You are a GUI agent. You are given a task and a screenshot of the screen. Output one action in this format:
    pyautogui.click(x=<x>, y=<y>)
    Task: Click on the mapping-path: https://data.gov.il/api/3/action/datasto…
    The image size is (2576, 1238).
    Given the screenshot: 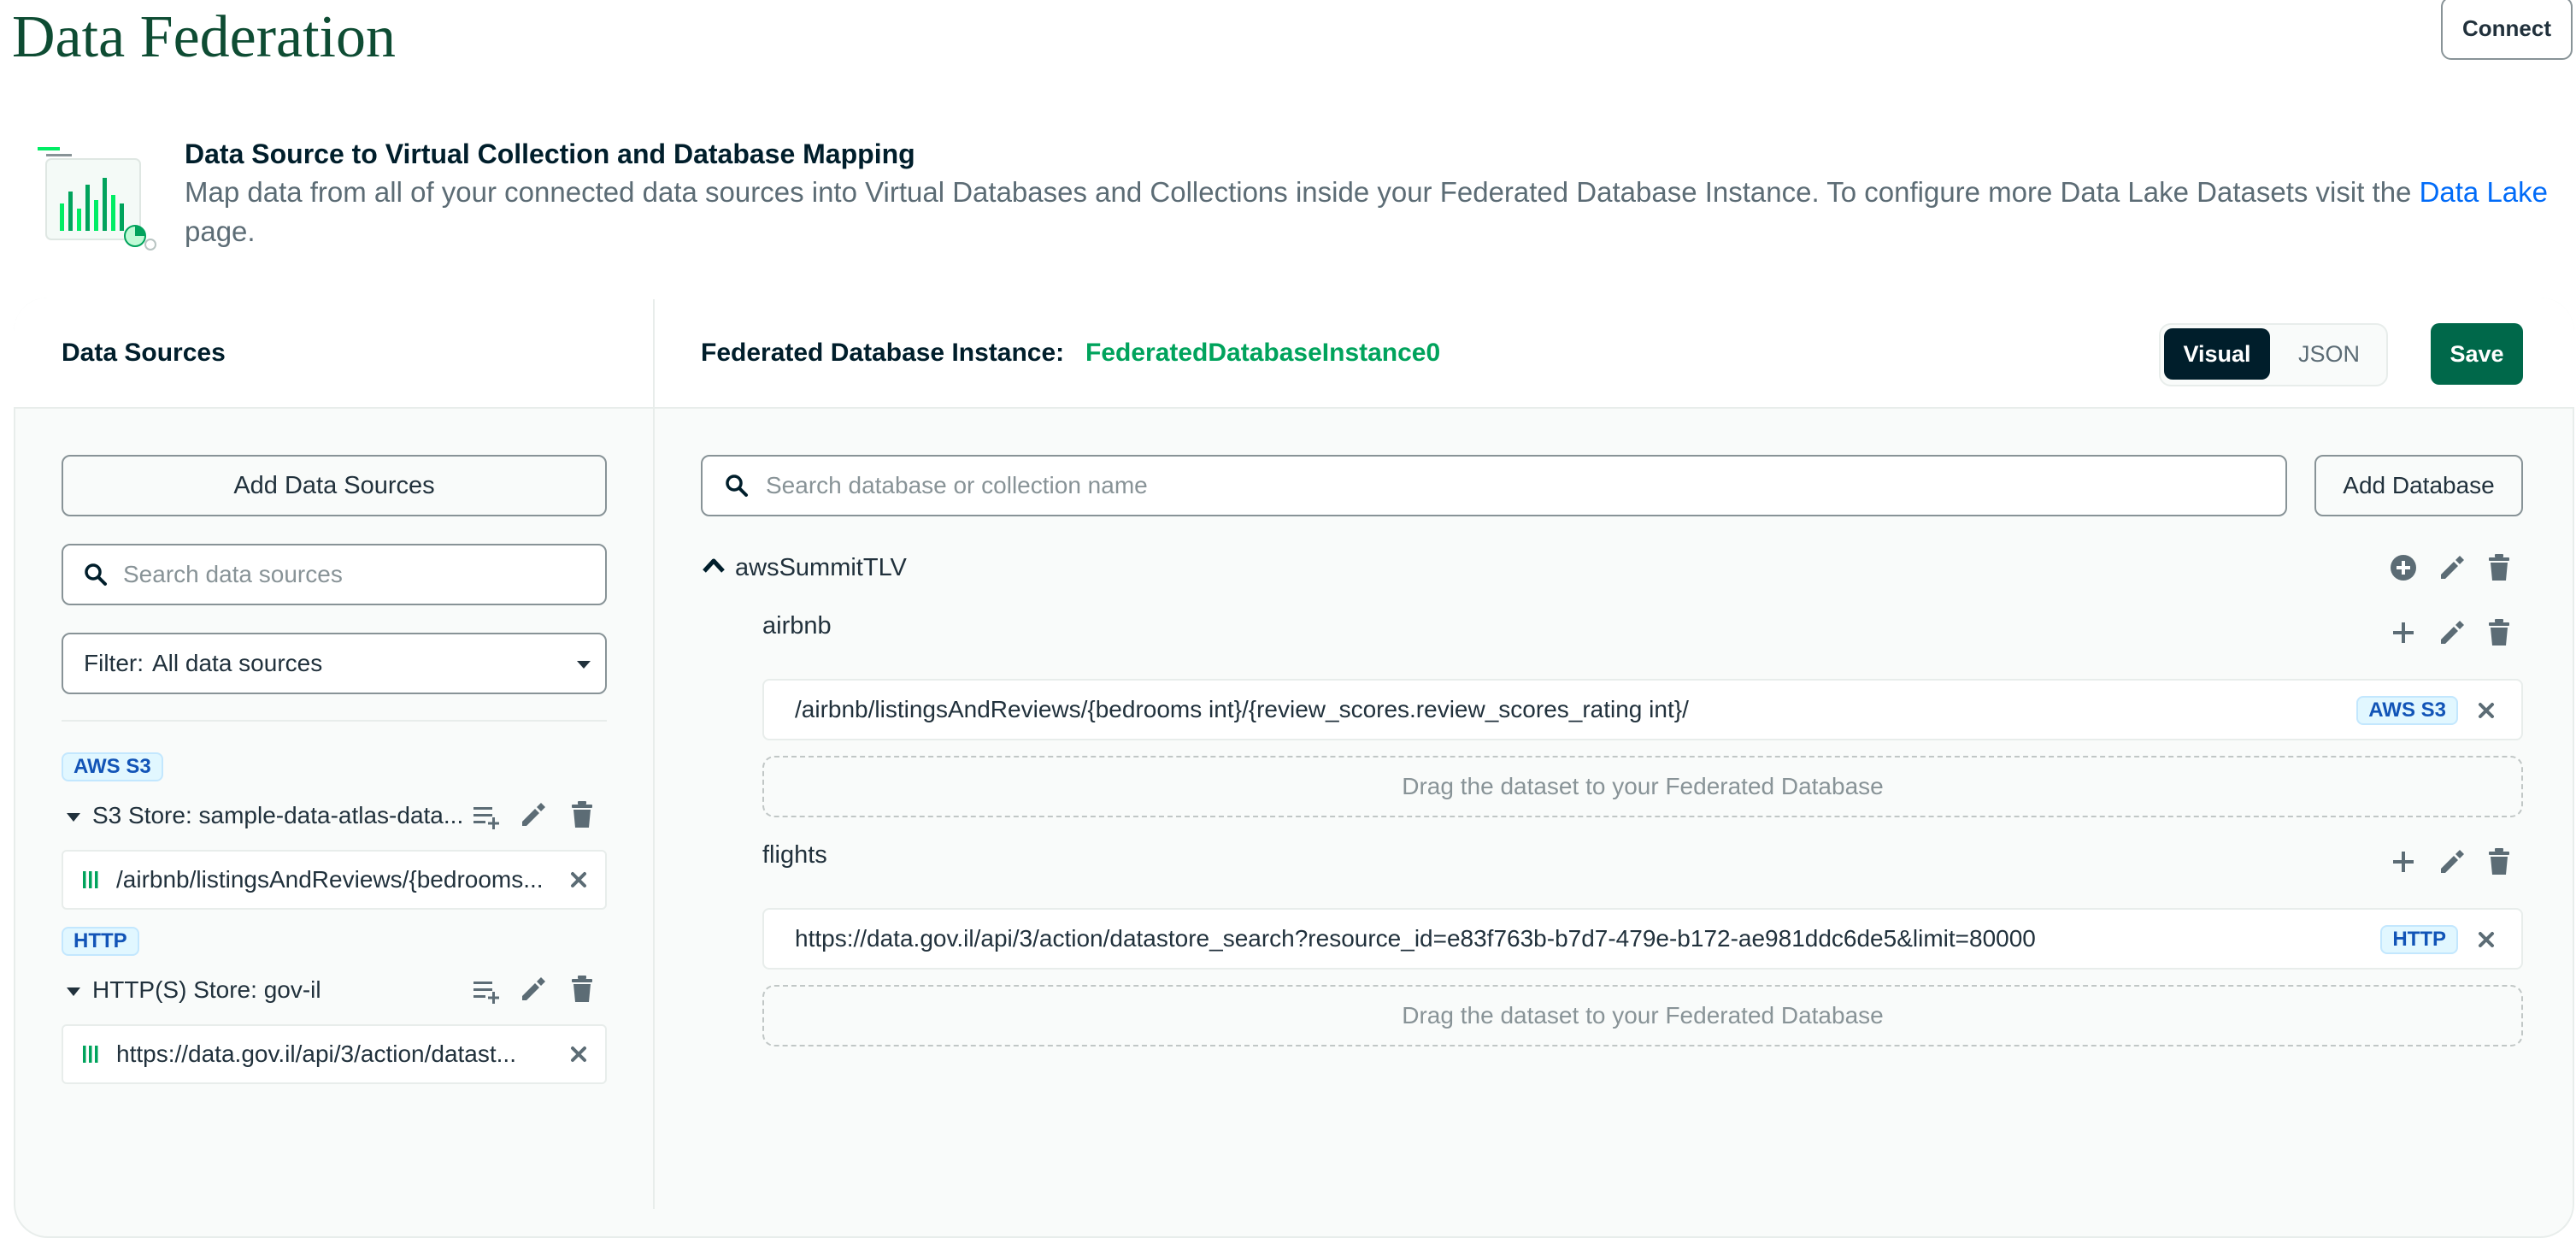 What is the action you would take?
    pyautogui.click(x=1415, y=938)
    